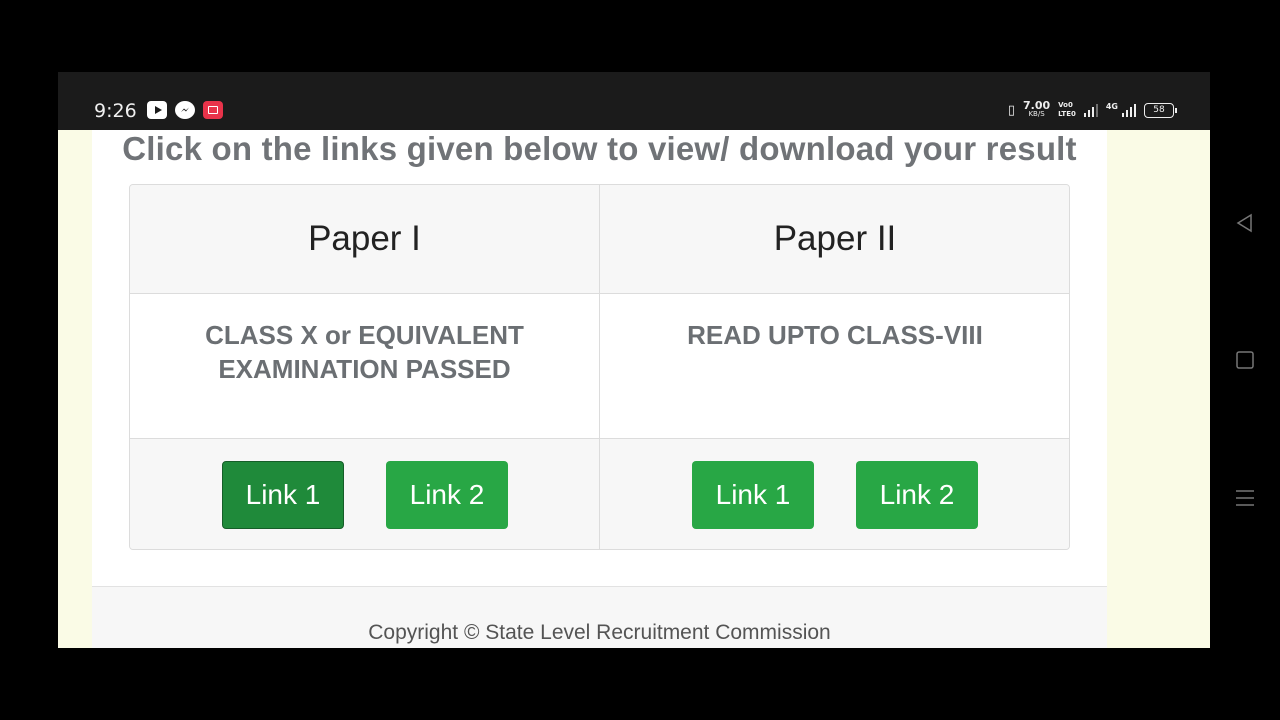  Describe the element at coordinates (115, 111) in the screenshot. I see `status-time: 9:26` at that location.